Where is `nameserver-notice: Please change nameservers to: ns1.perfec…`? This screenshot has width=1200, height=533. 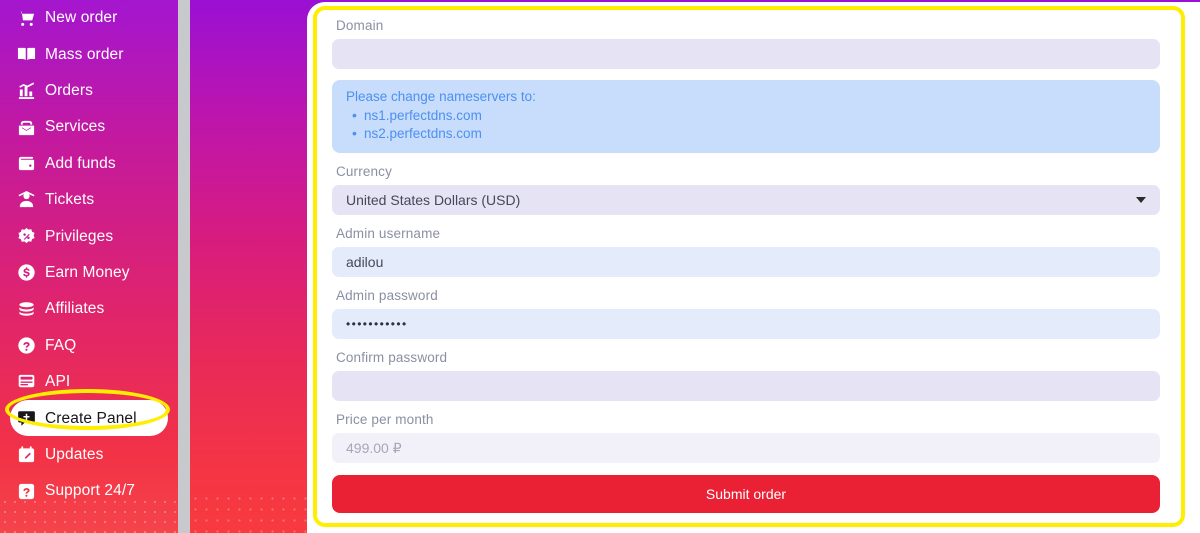
nameserver-notice: Please change nameservers to: ns1.perfec… is located at coordinates (746, 116).